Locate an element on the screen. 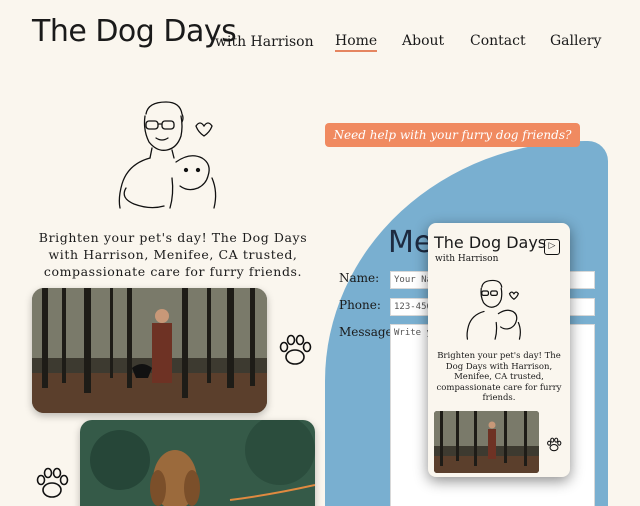 This screenshot has width=640, height=506. mobile-site-subtitle: with Harrison is located at coordinates (467, 259).